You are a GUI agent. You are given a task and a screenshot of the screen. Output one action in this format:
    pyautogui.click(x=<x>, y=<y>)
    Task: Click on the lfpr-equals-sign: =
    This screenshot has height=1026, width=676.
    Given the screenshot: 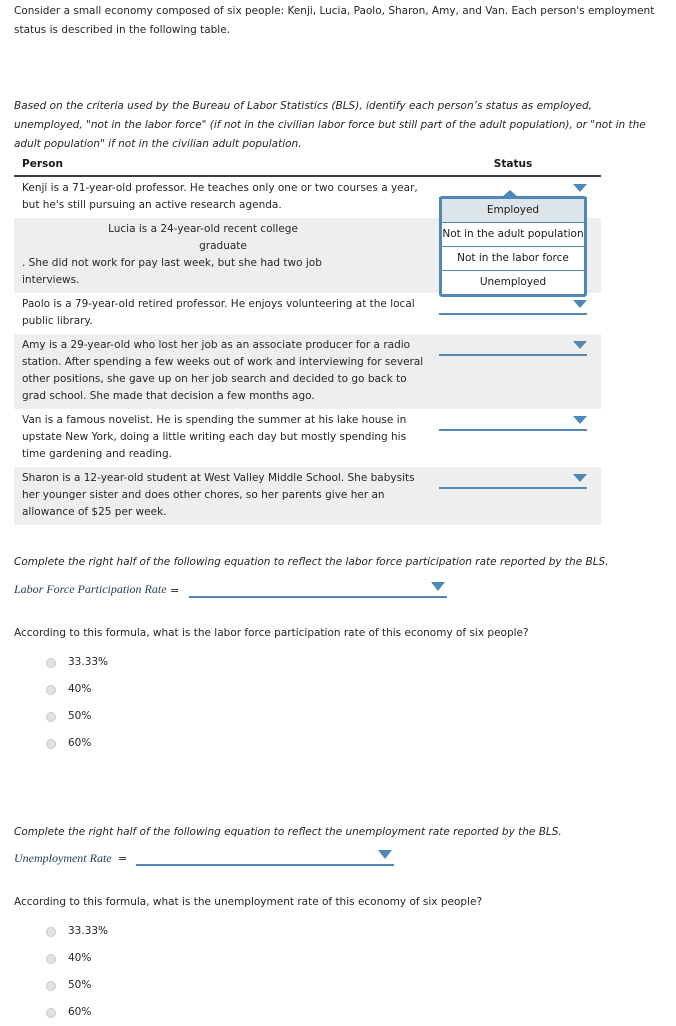 What is the action you would take?
    pyautogui.click(x=175, y=590)
    